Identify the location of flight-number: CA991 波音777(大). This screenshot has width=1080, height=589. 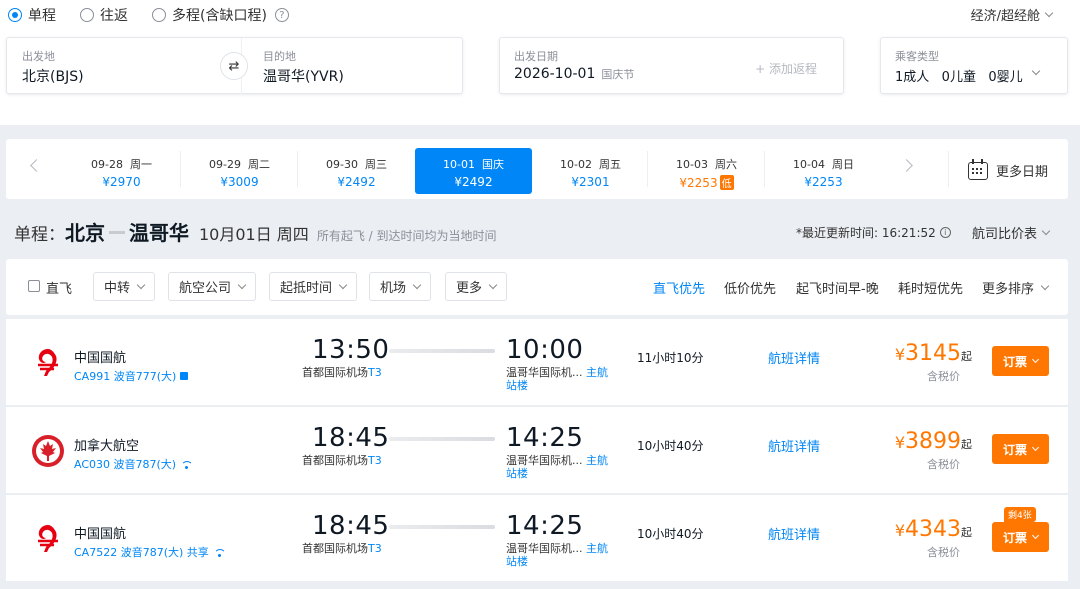
(131, 376).